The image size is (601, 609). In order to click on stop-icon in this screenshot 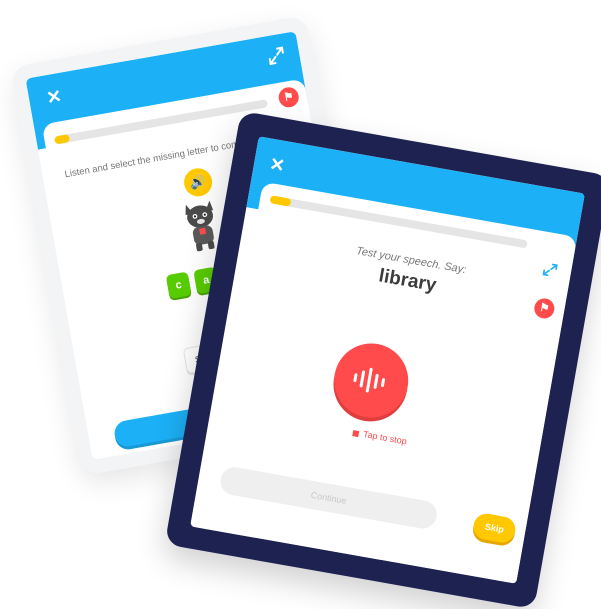, I will do `click(356, 433)`.